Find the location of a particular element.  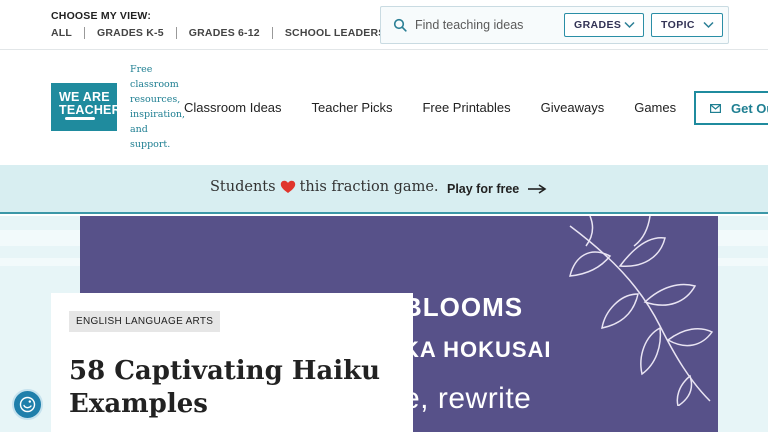

promo-text-end: this fraction game. is located at coordinates (369, 187).